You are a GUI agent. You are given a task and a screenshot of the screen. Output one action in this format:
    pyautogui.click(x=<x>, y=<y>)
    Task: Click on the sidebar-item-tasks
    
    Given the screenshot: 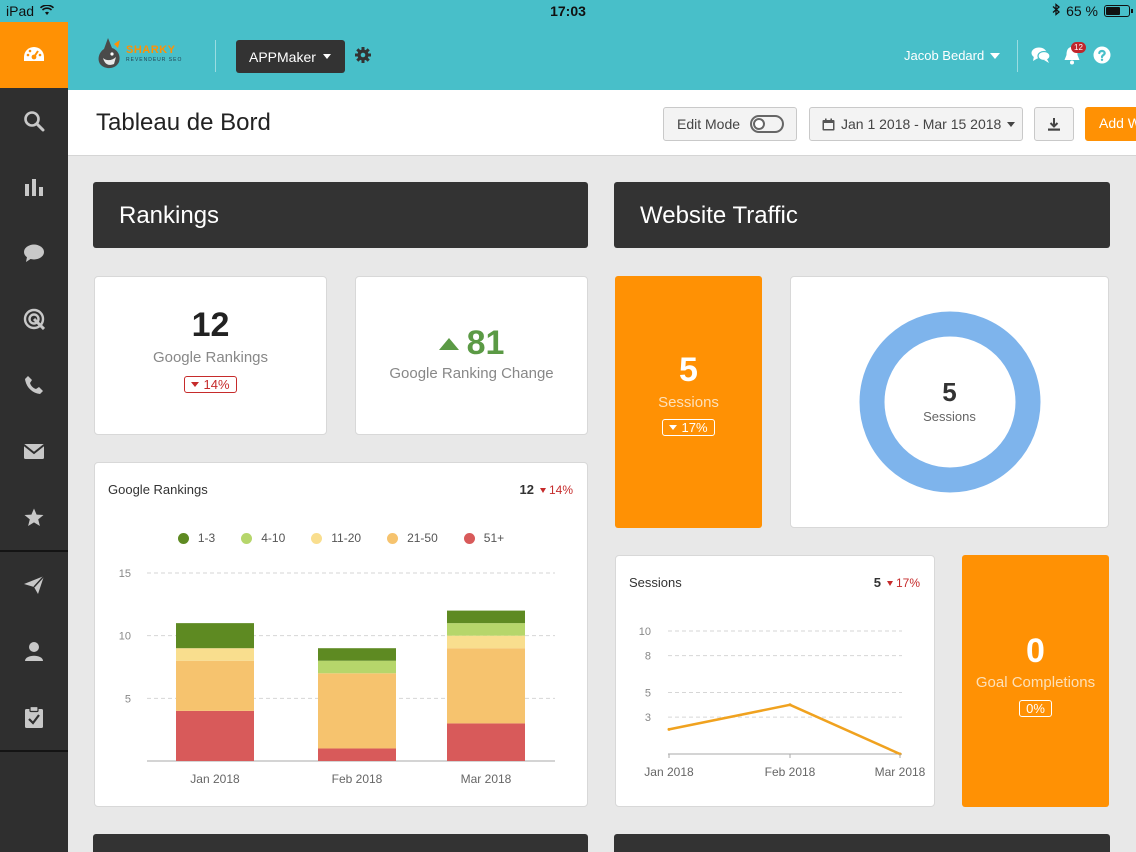 What is the action you would take?
    pyautogui.click(x=34, y=717)
    